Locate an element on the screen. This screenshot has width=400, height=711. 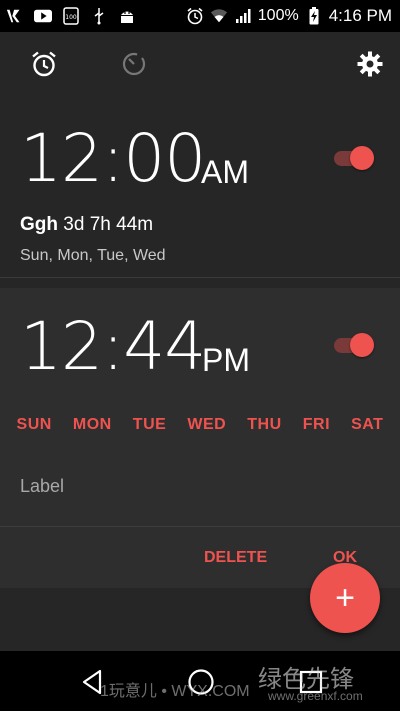
app-100-icon: 100 is located at coordinates (71, 16).